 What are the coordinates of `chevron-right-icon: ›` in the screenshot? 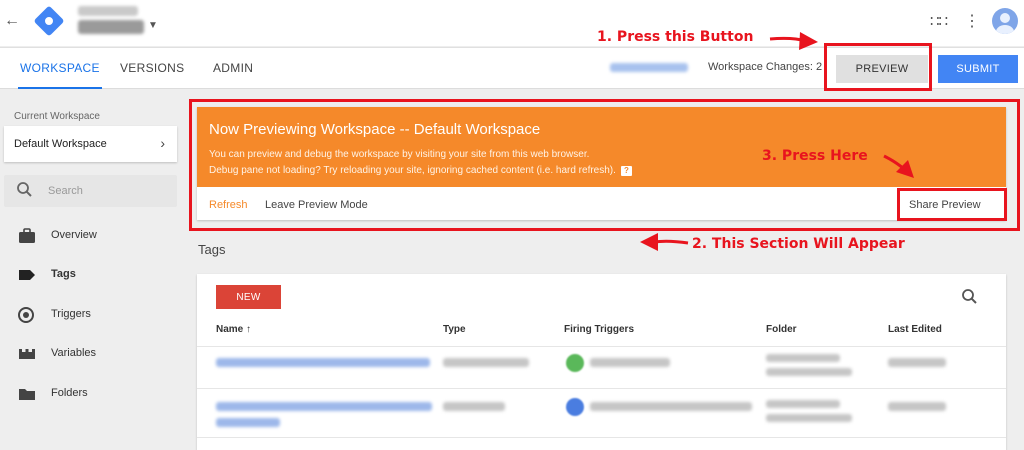 It's located at (162, 143).